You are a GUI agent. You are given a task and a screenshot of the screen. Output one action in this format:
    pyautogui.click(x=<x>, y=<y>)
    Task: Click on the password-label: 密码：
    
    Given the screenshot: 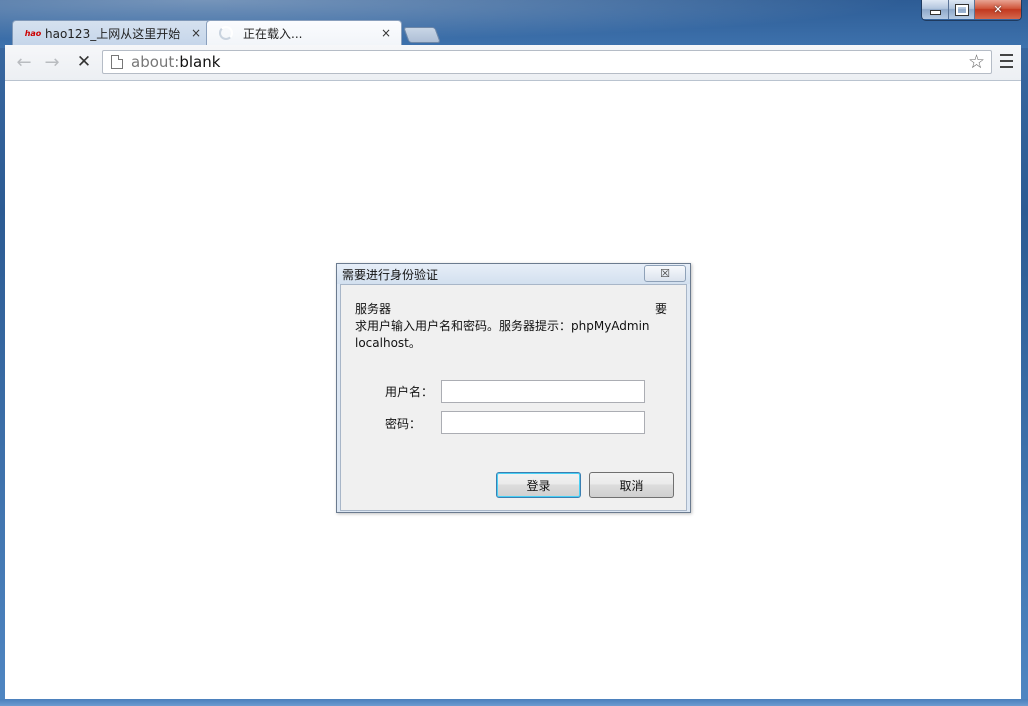 What is the action you would take?
    pyautogui.click(x=403, y=424)
    